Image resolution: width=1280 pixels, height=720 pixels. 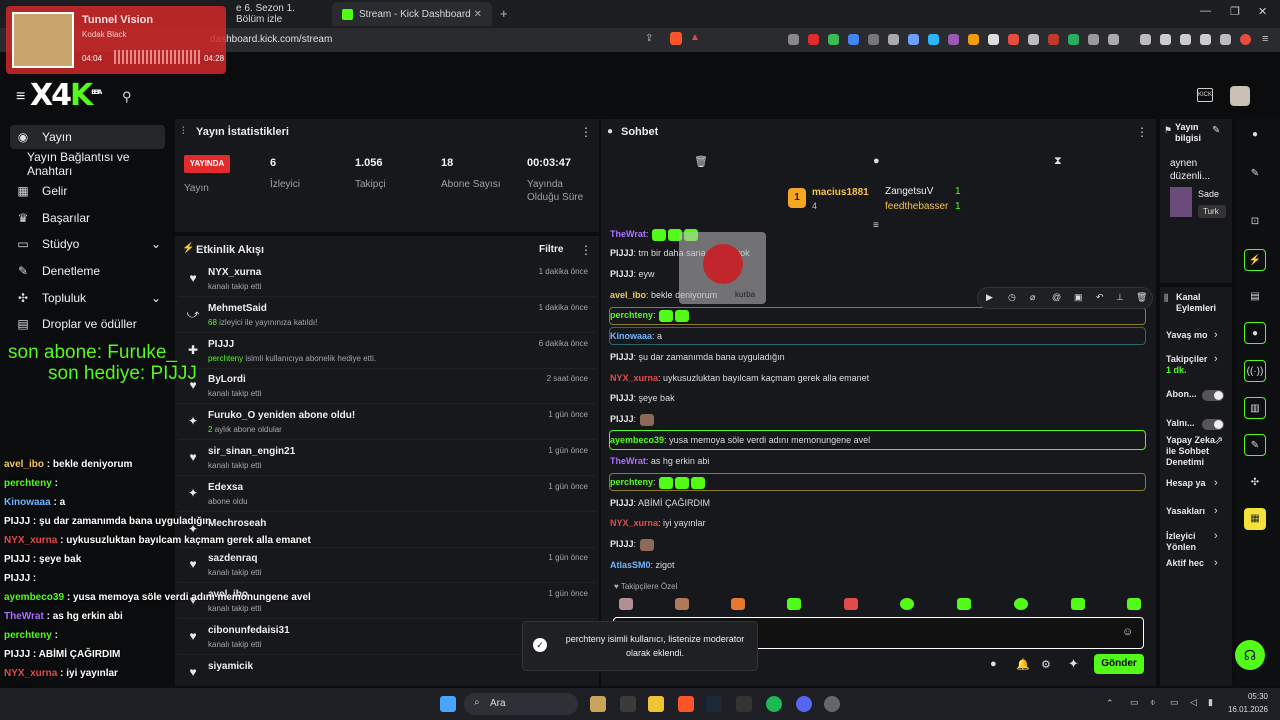 What do you see at coordinates (1205, 39) in the screenshot?
I see `leo-icon` at bounding box center [1205, 39].